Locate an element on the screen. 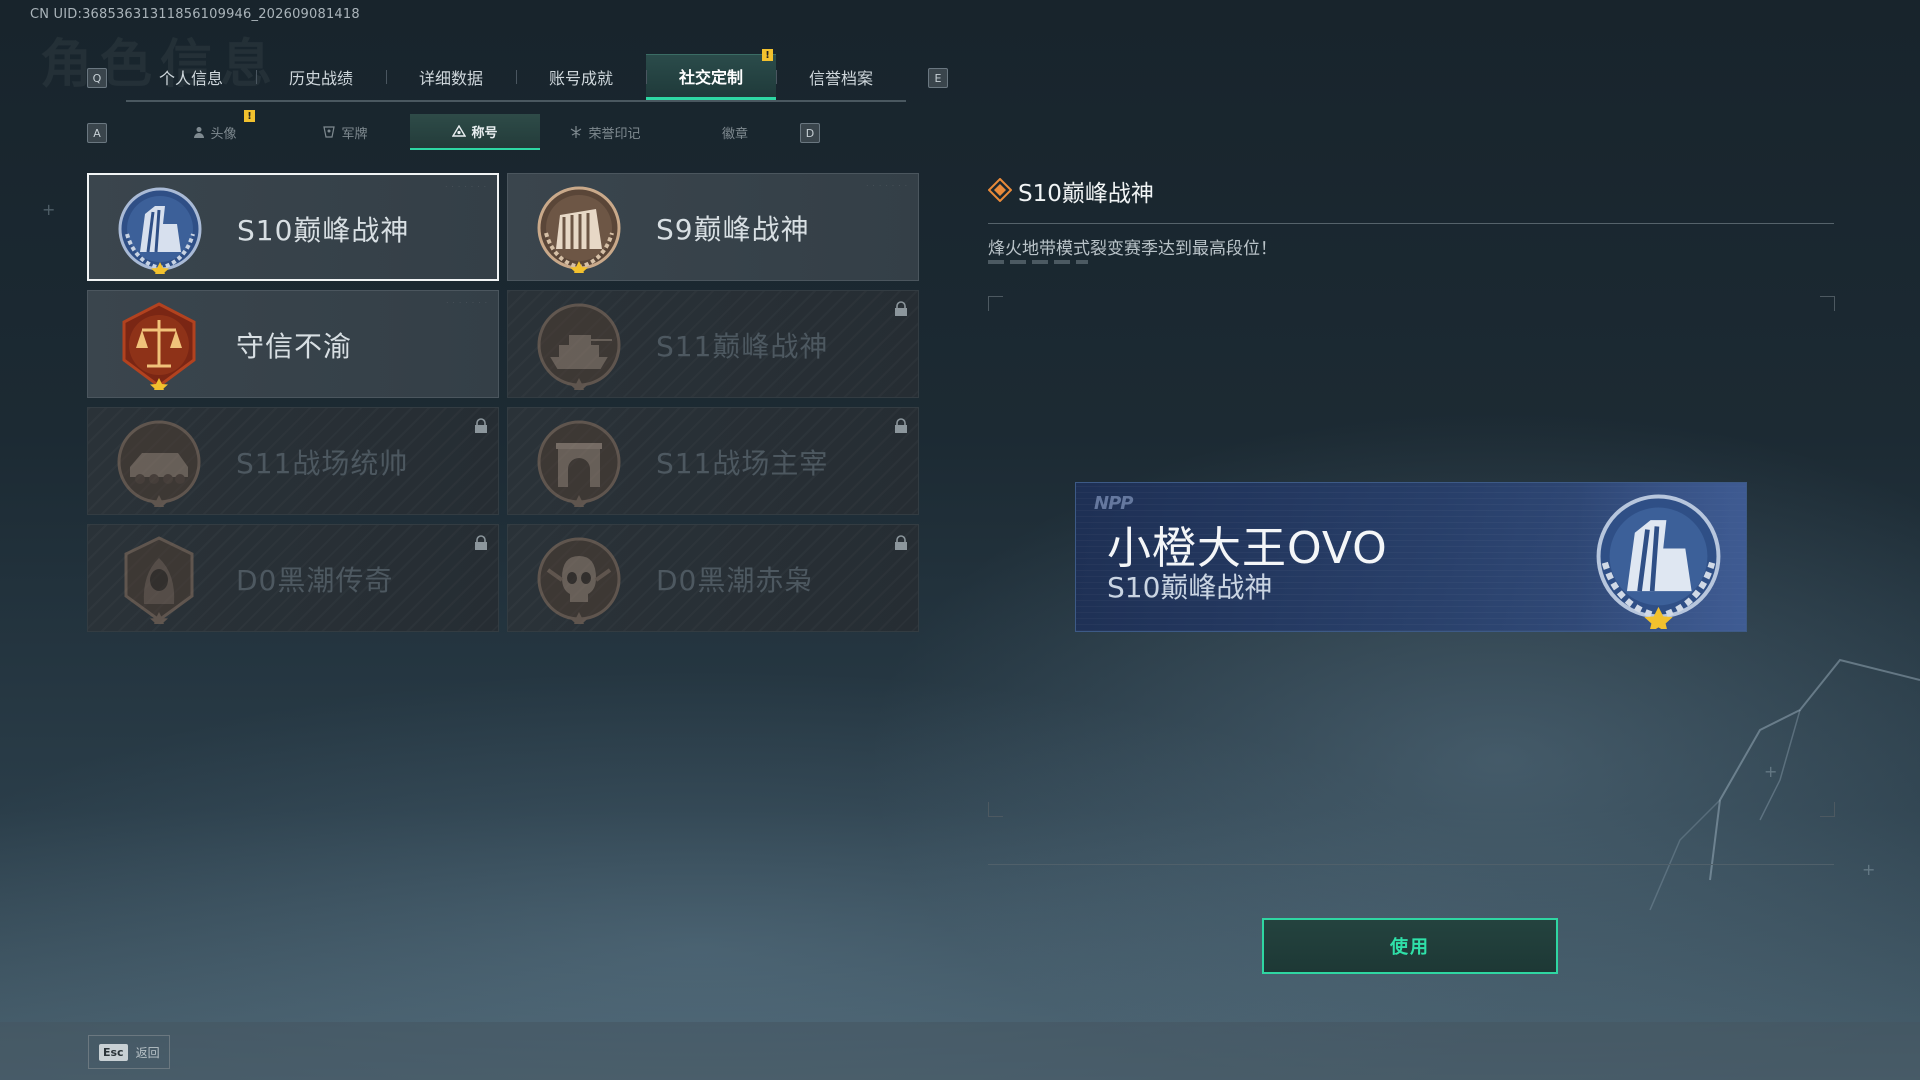 The width and height of the screenshot is (1920, 1080). esc-key-hint: Esc is located at coordinates (113, 1052).